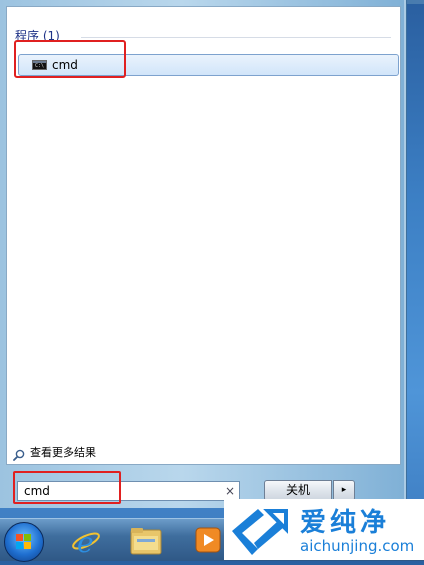 The image size is (424, 565). What do you see at coordinates (345, 523) in the screenshot?
I see `watermark-title: 爱纯净` at bounding box center [345, 523].